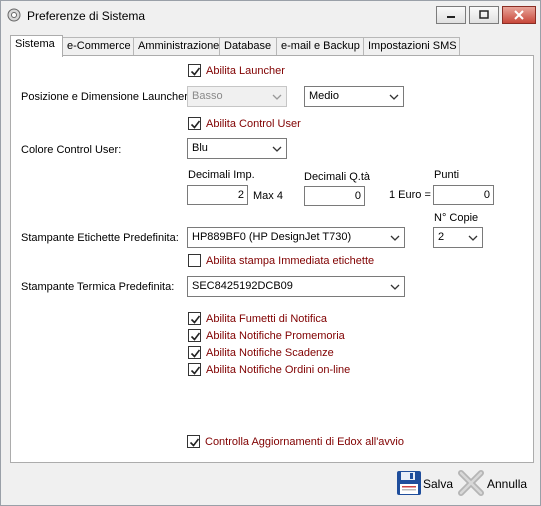 This screenshot has height=506, width=541. Describe the element at coordinates (217, 195) in the screenshot. I see `decimali-imp-input: 2` at that location.